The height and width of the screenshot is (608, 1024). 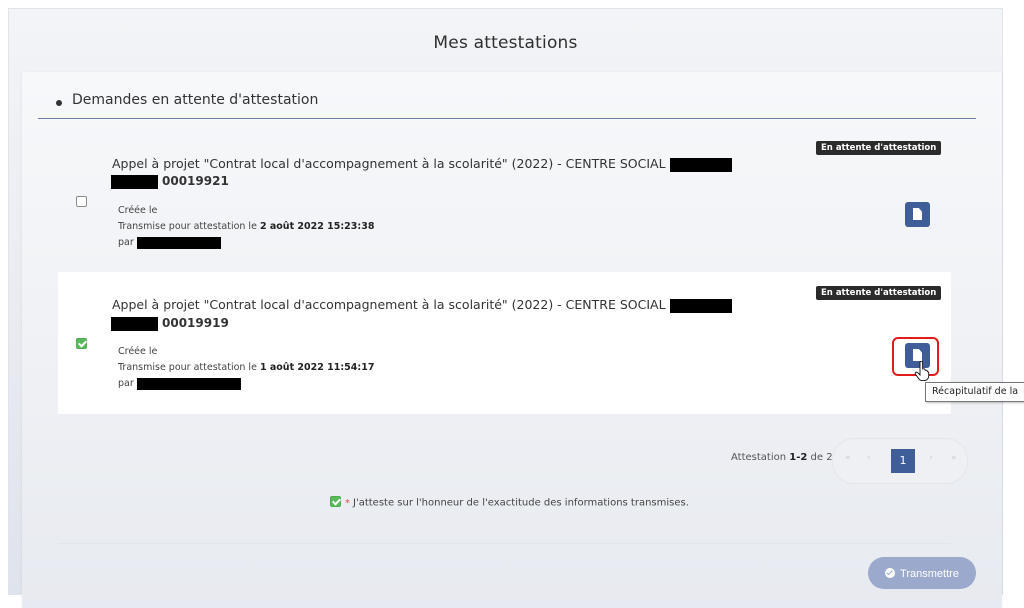 I want to click on previous-page-button: ‹, so click(x=869, y=458).